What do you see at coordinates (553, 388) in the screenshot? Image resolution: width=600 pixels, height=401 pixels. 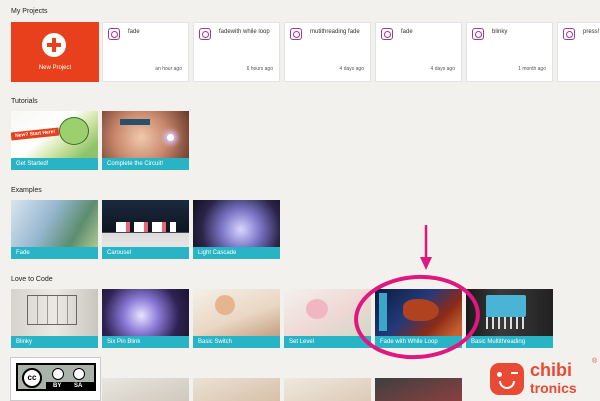 I see `brand-word-tronics: tronics` at bounding box center [553, 388].